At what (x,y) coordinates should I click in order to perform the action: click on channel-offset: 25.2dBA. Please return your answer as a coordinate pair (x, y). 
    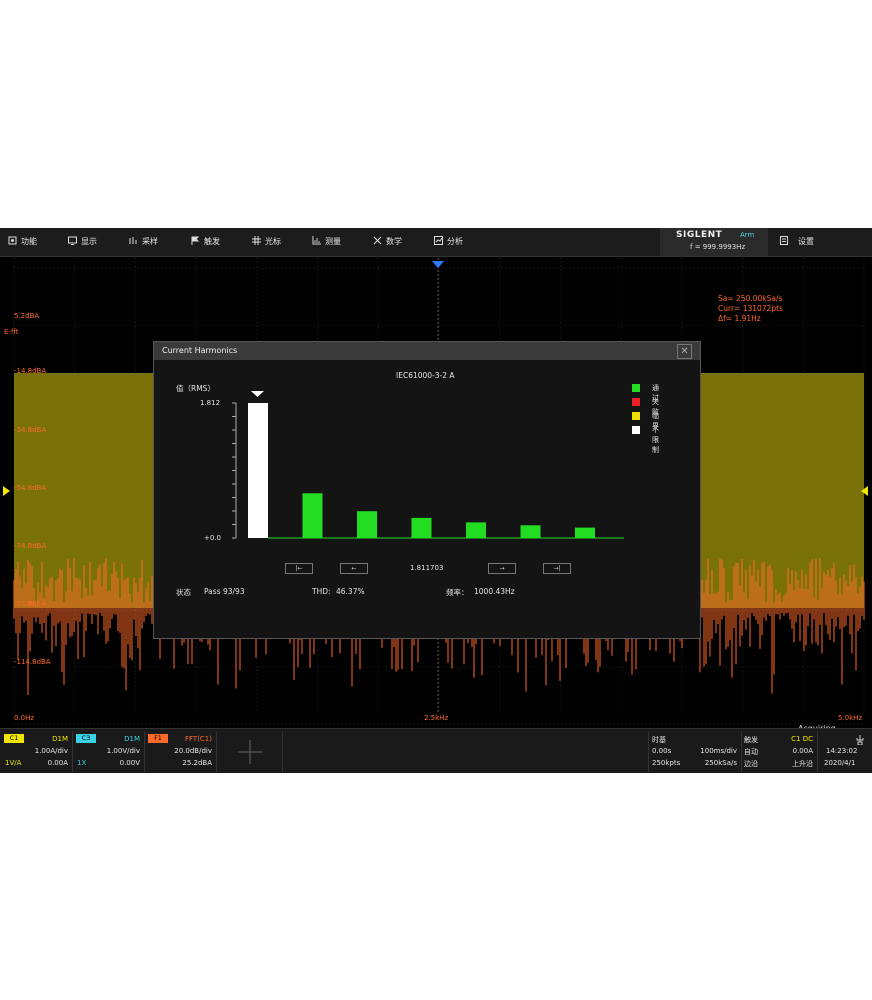
    Looking at the image, I should click on (197, 763).